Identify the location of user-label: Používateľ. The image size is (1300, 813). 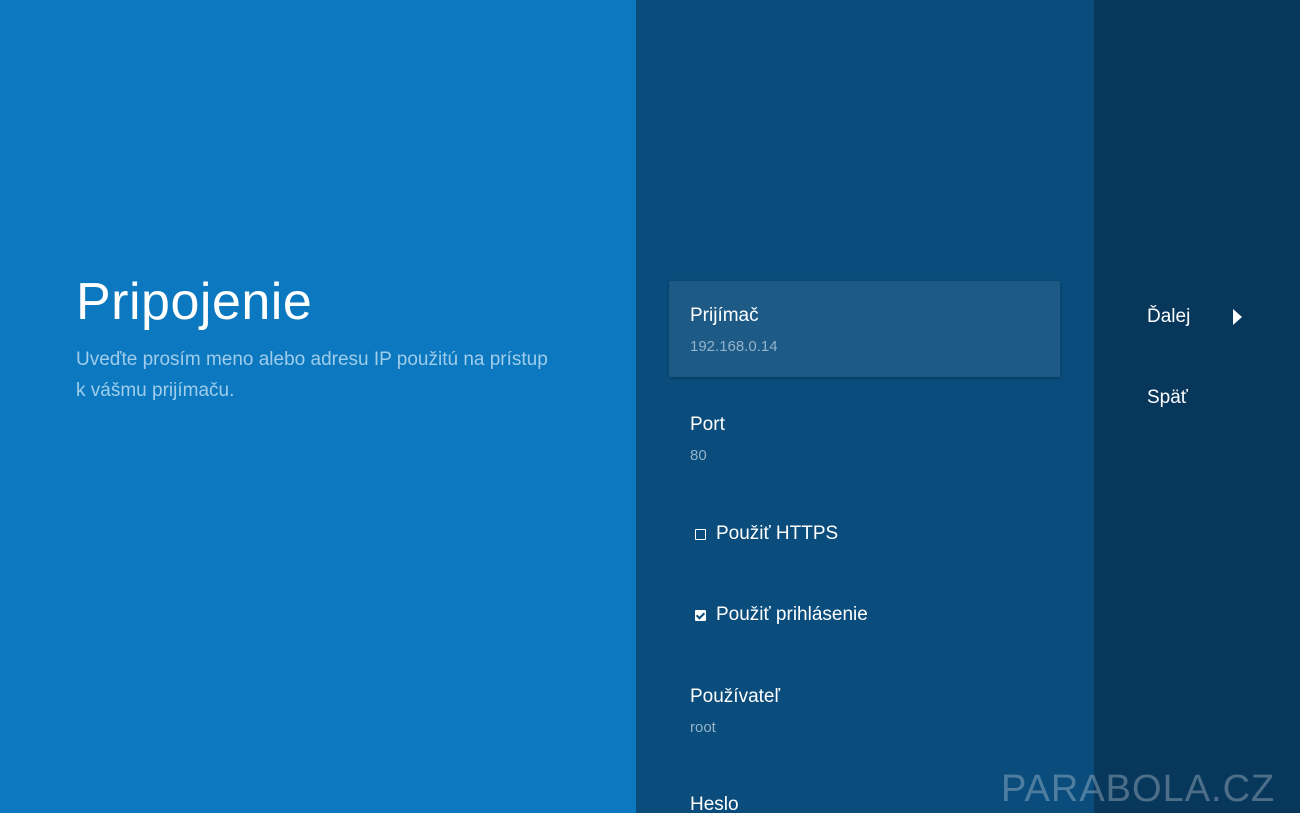
(735, 696).